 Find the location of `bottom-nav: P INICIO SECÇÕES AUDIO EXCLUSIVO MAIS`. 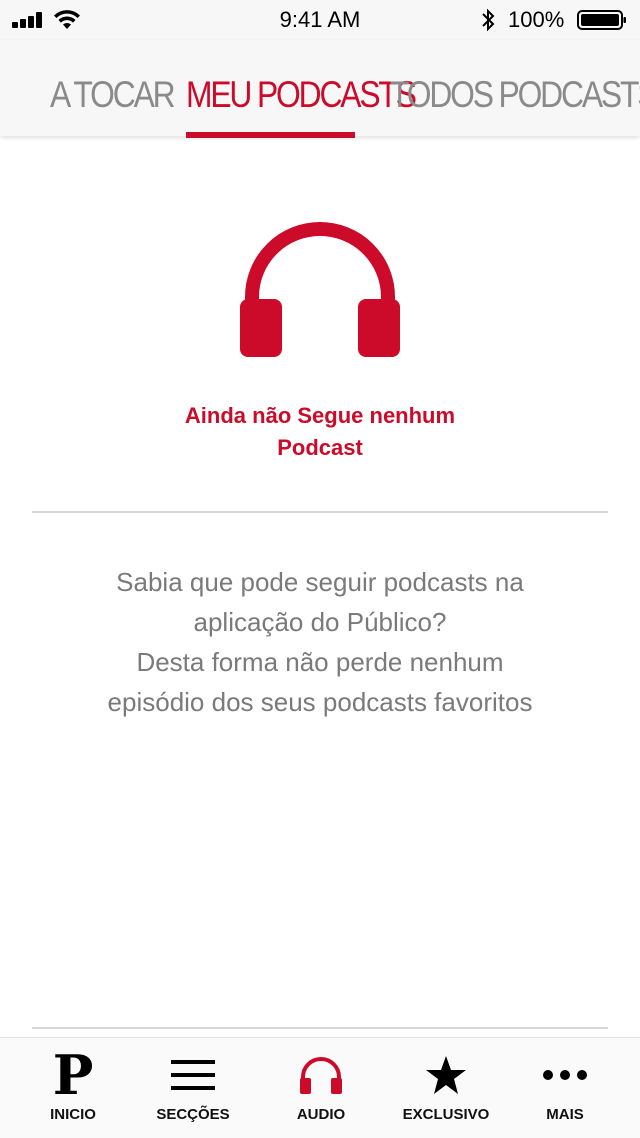

bottom-nav: P INICIO SECÇÕES AUDIO EXCLUSIVO MAIS is located at coordinates (320, 1087).